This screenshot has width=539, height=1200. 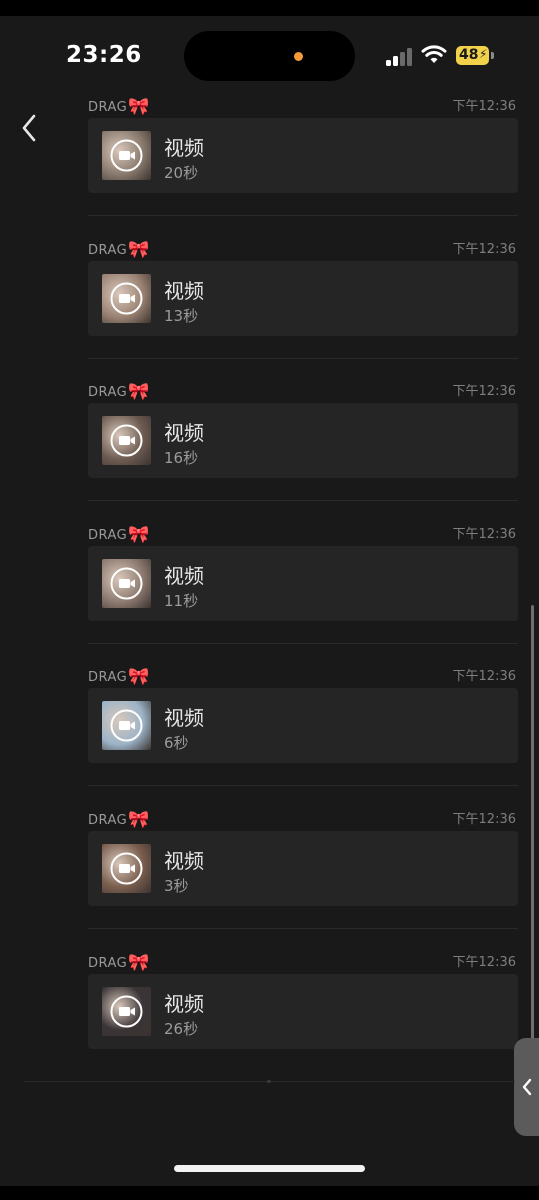 I want to click on home-indicator, so click(x=269, y=1168).